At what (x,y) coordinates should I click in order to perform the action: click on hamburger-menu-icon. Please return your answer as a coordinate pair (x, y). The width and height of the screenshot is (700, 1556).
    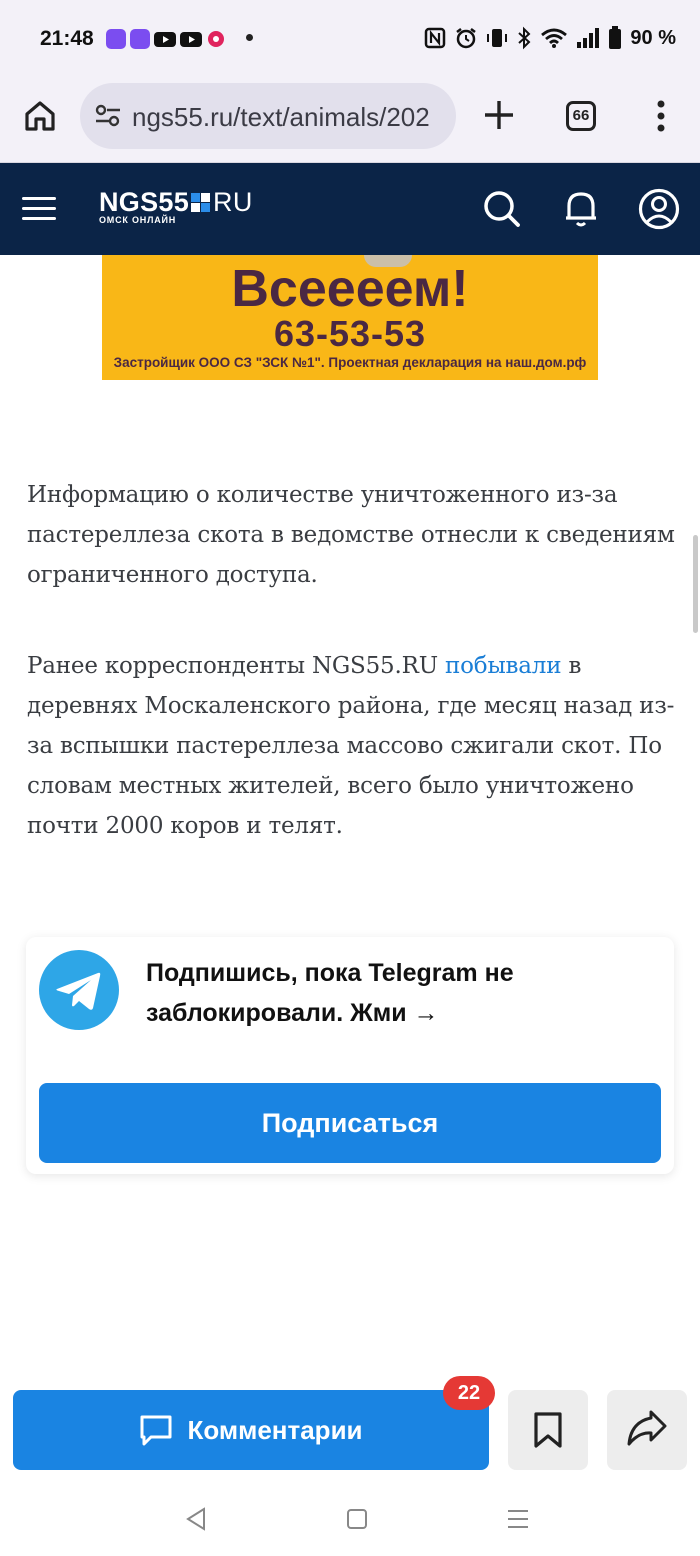
    Looking at the image, I should click on (40, 209).